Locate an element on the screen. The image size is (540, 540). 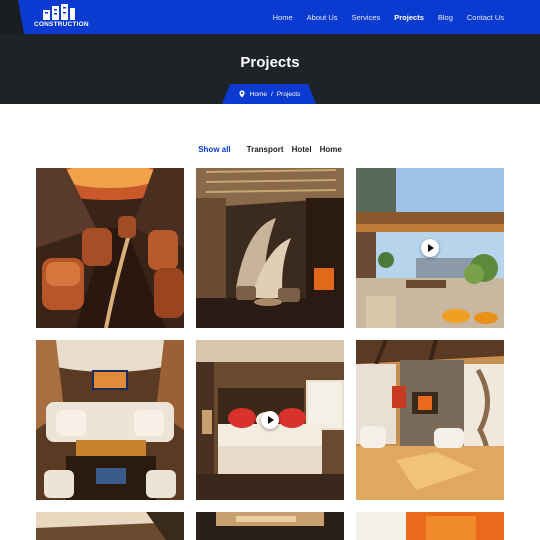
location-pin-icon is located at coordinates (242, 94).